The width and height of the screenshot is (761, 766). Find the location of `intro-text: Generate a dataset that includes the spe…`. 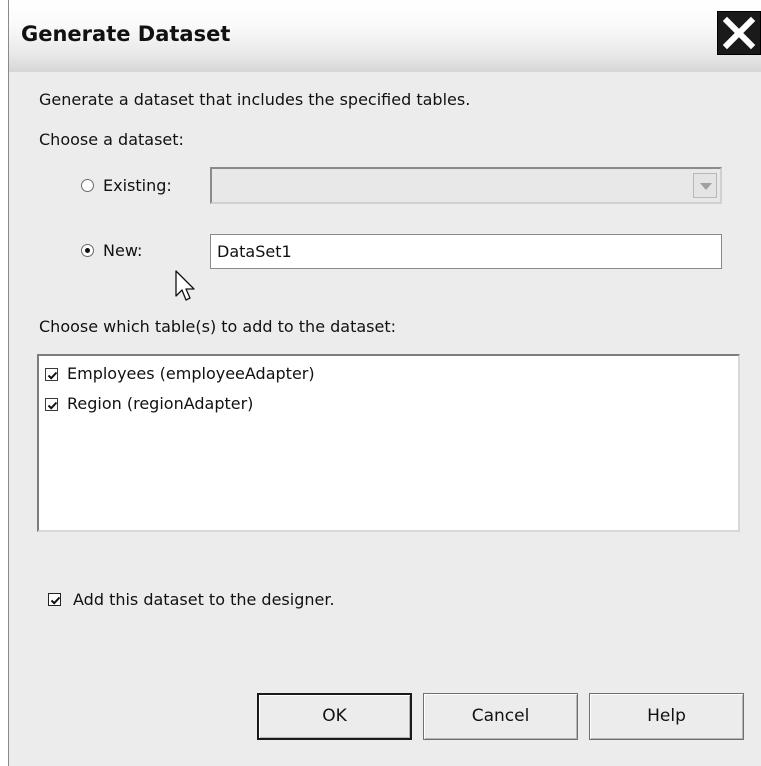

intro-text: Generate a dataset that includes the spe… is located at coordinates (255, 99).